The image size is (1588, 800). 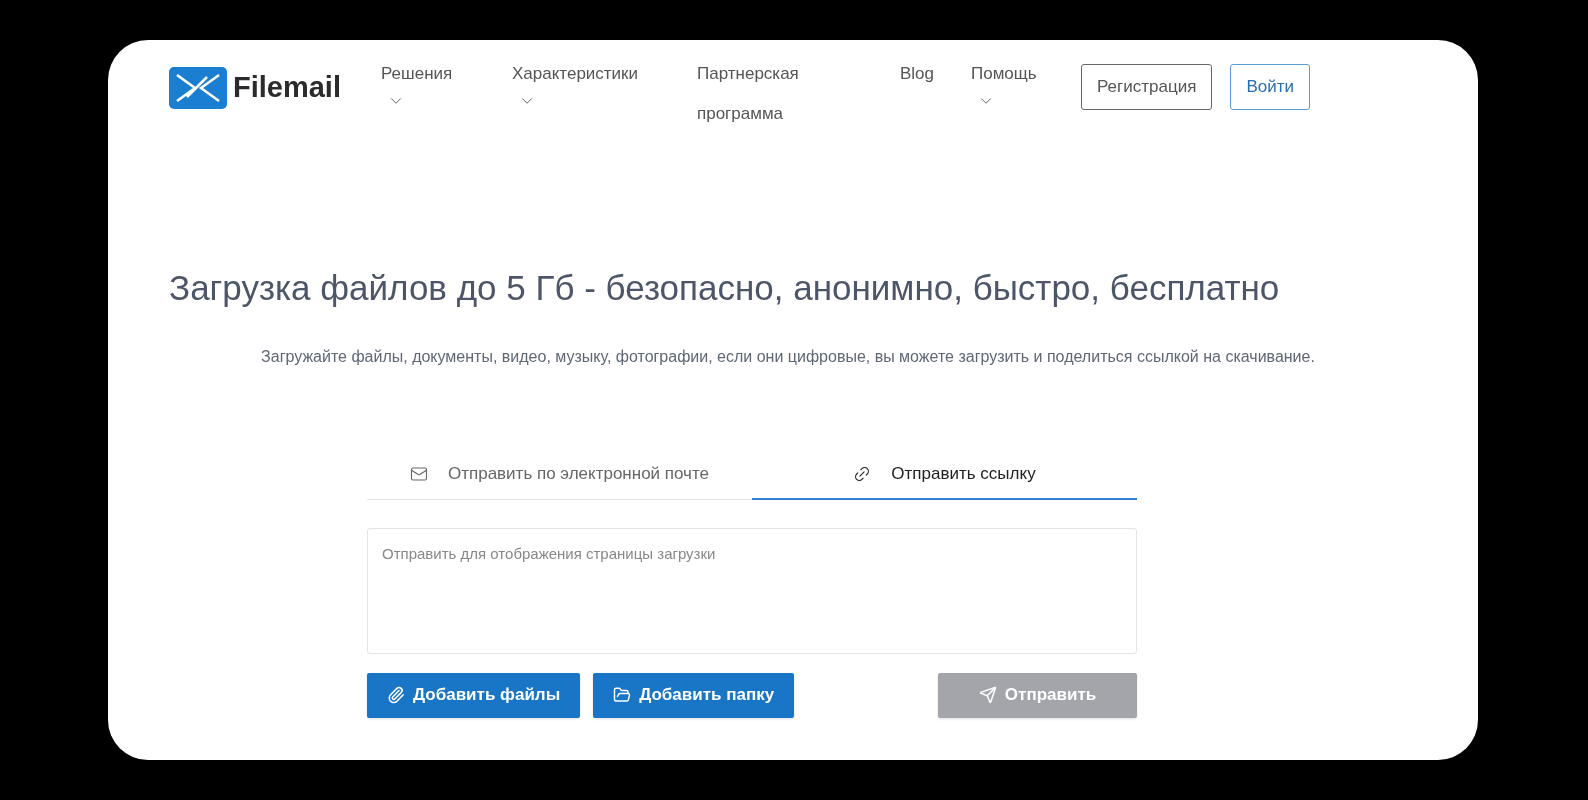 What do you see at coordinates (1147, 87) in the screenshot?
I see `register-button: Регистрация` at bounding box center [1147, 87].